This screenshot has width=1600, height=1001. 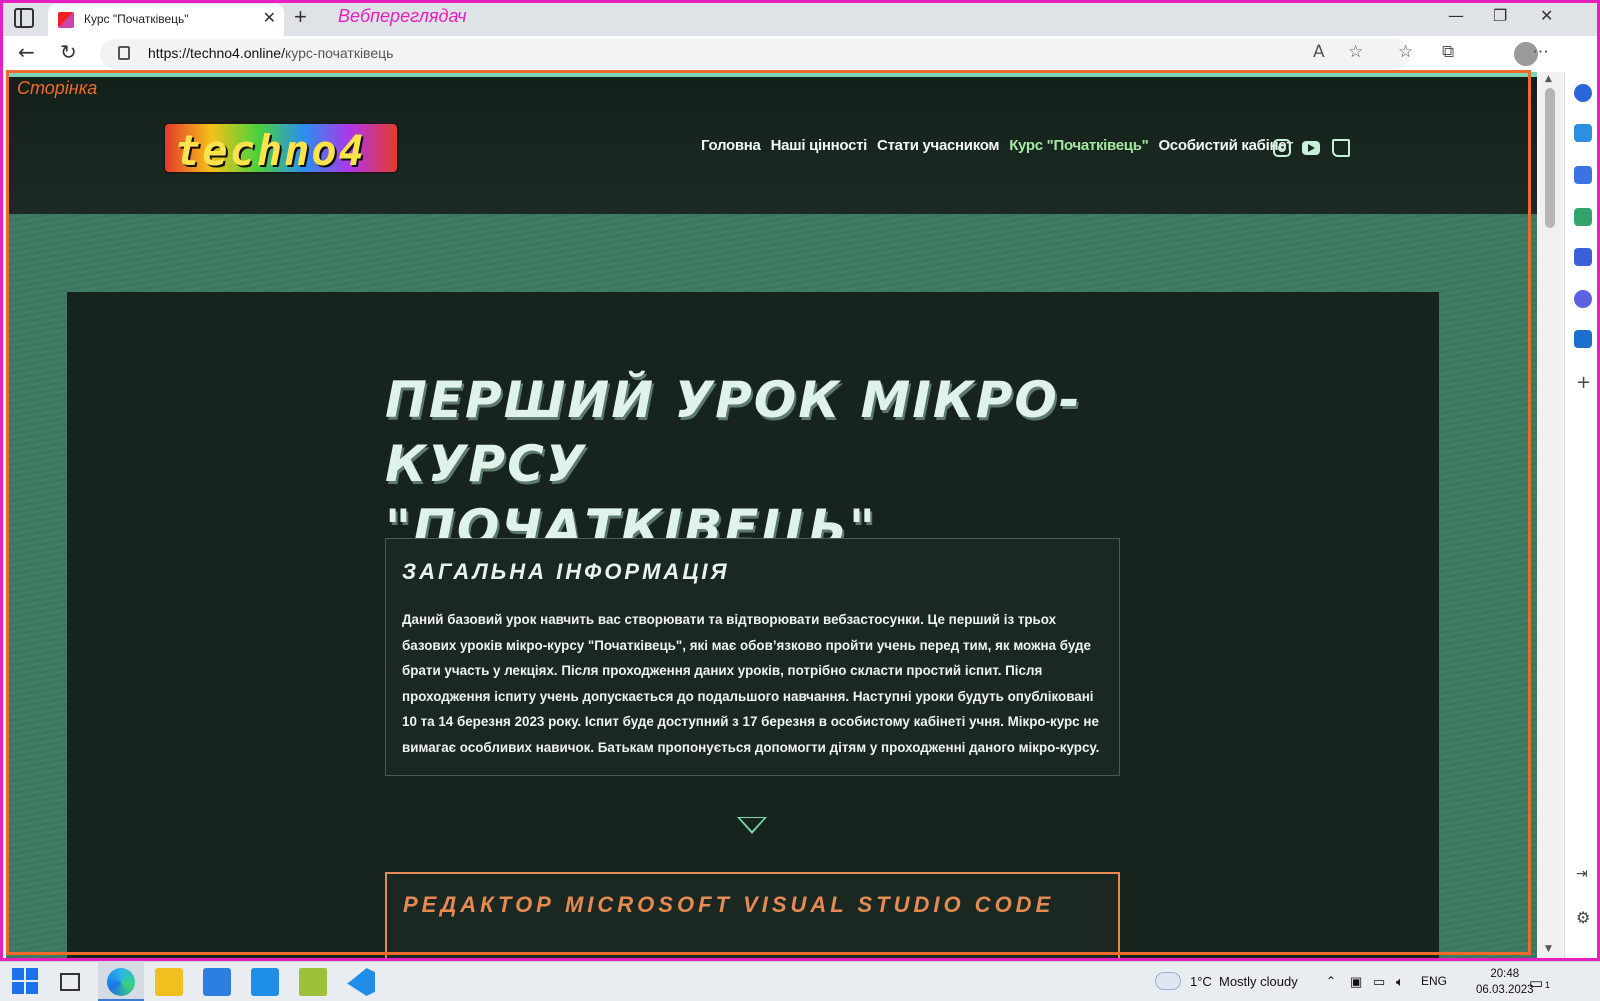 I want to click on webcam-icon: ▣, so click(x=1356, y=982).